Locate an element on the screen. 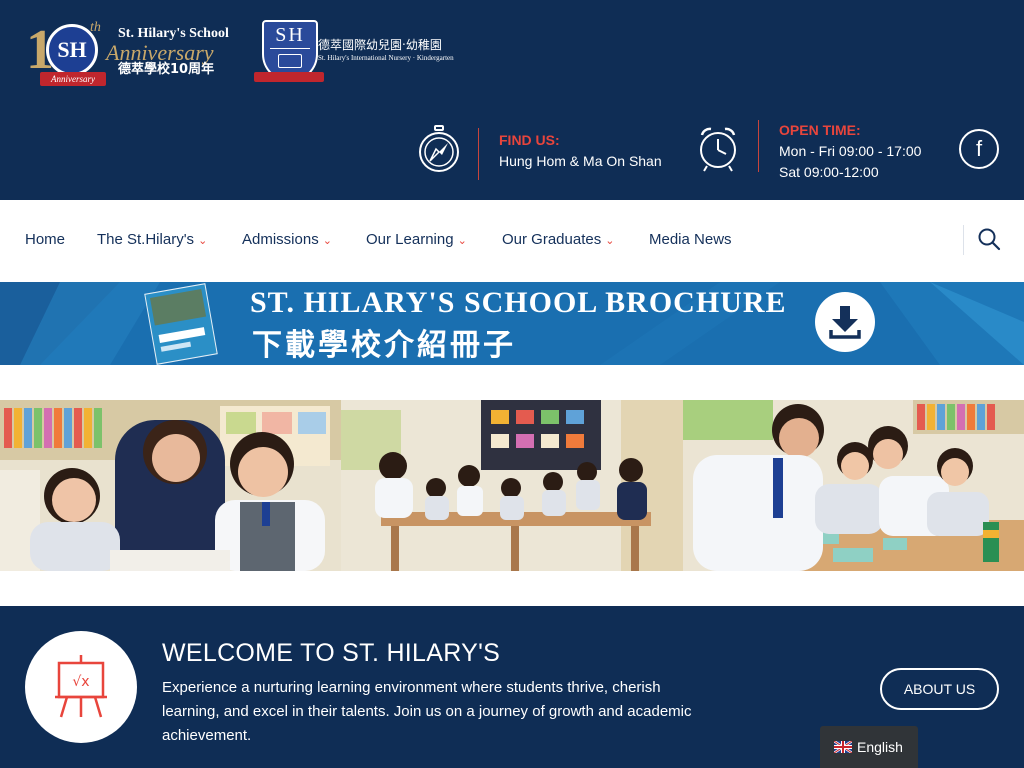 The width and height of the screenshot is (1024, 768). open-time-label: OPEN TIME: is located at coordinates (820, 130).